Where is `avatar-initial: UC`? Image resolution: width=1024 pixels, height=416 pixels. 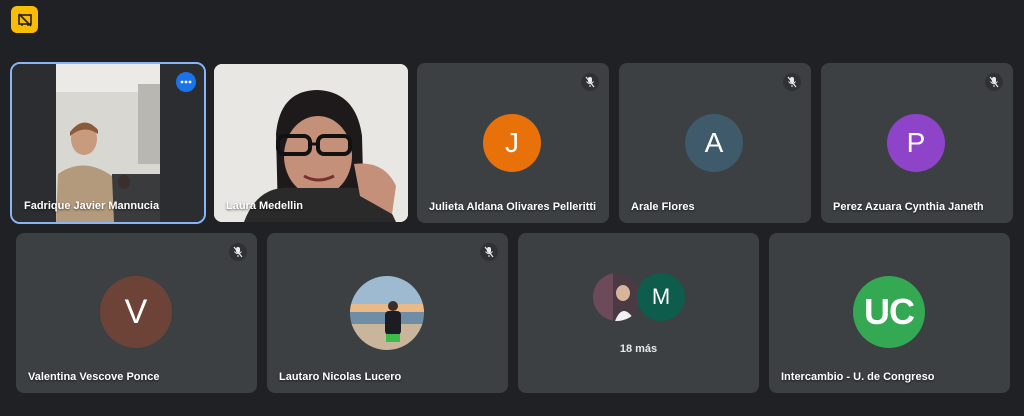
avatar-initial: UC is located at coordinates (889, 311).